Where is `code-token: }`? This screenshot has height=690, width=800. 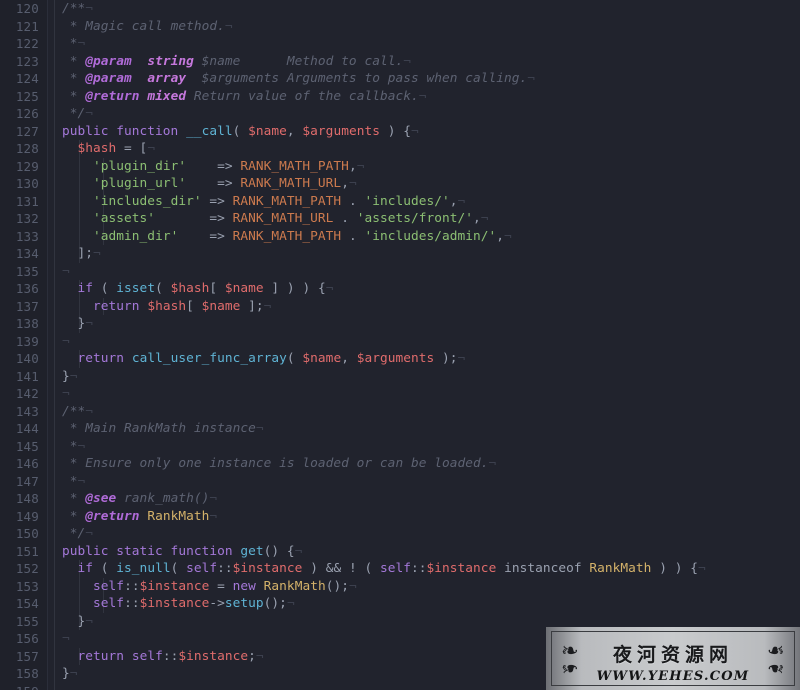
code-token: } is located at coordinates (74, 323).